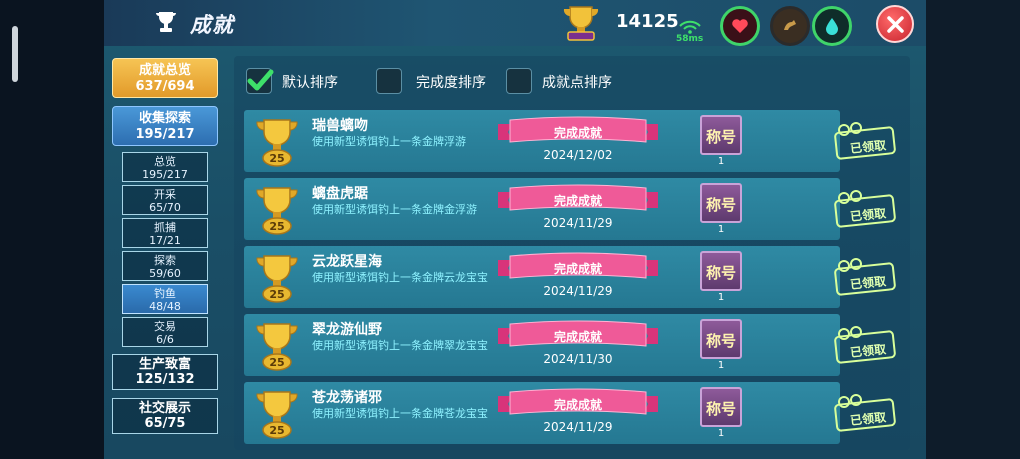  What do you see at coordinates (400, 413) in the screenshot?
I see `row-description: 使用新型诱饵钓上一条金牌苍龙宝宝` at bounding box center [400, 413].